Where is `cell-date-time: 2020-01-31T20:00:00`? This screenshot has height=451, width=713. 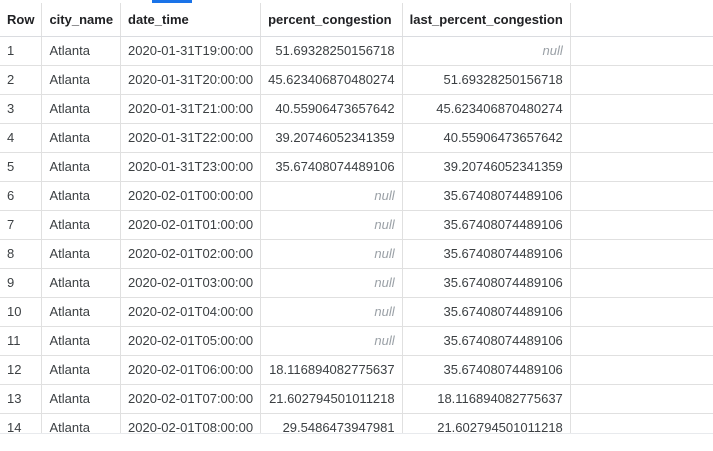
cell-date-time: 2020-01-31T20:00:00 is located at coordinates (191, 80).